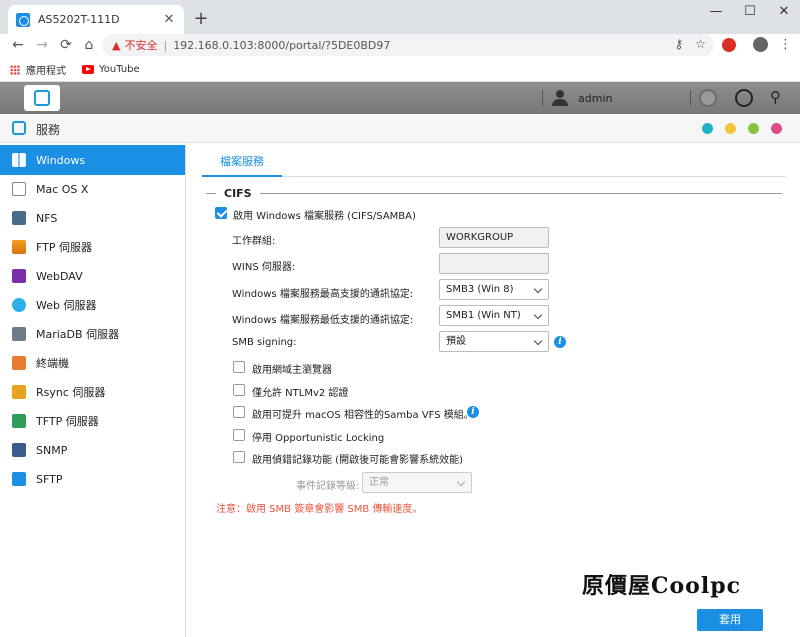  What do you see at coordinates (19, 421) in the screenshot?
I see `tftp-icon` at bounding box center [19, 421].